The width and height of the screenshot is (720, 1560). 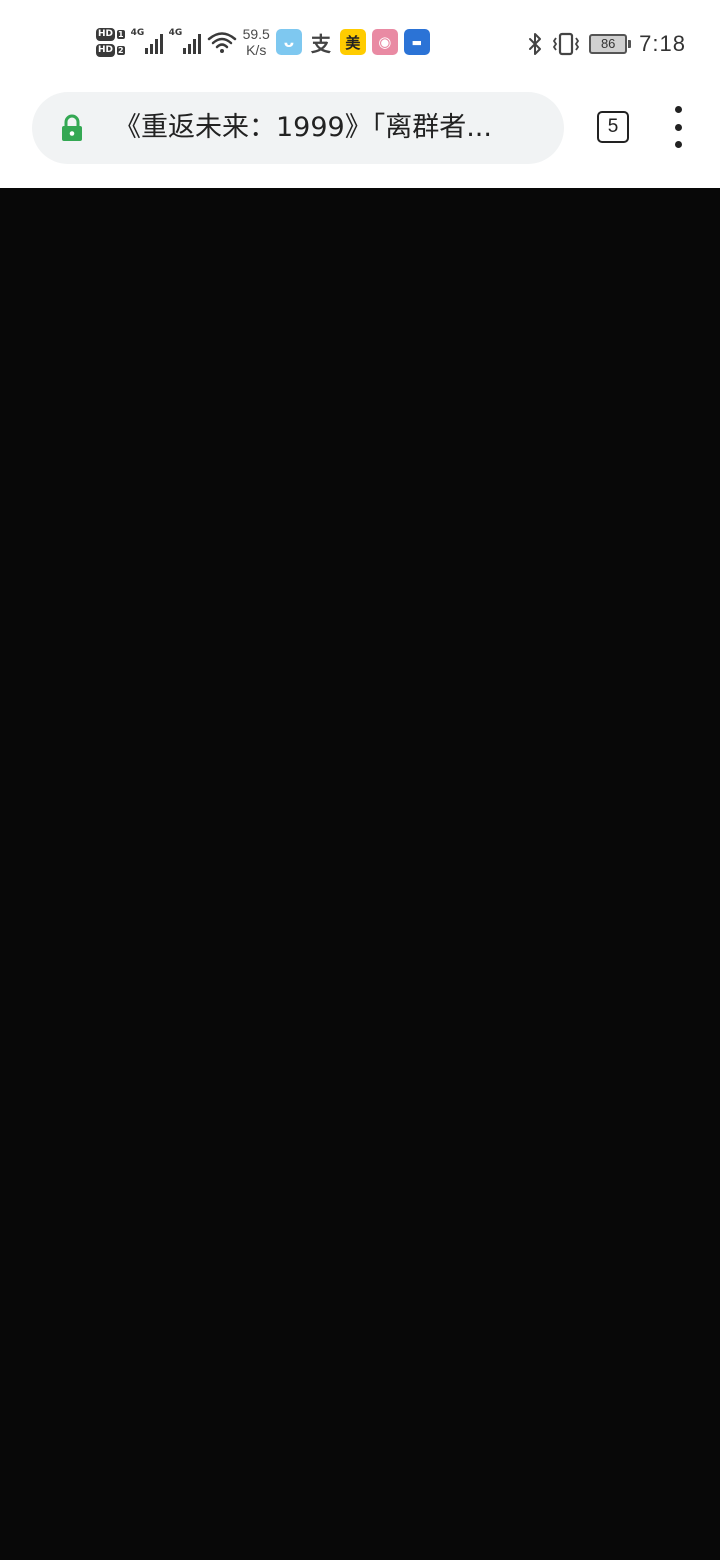 I want to click on signal-strength-icon-sim2: 4G, so click(x=184, y=41).